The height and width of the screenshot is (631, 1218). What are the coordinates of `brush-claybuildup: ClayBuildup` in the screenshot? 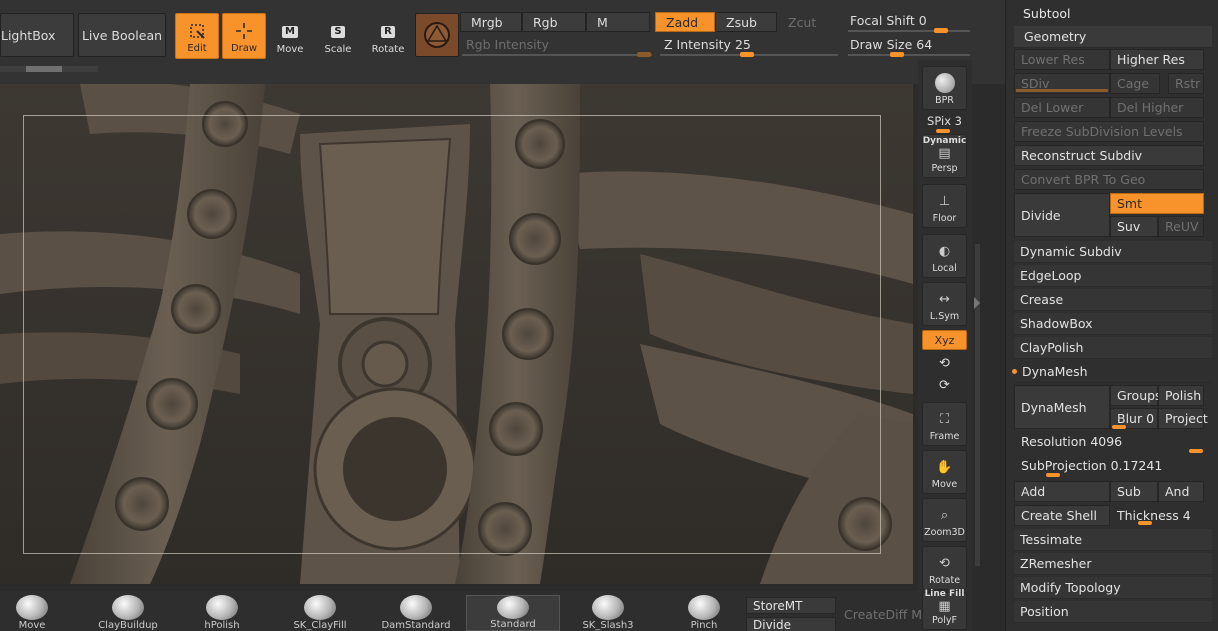 It's located at (128, 613).